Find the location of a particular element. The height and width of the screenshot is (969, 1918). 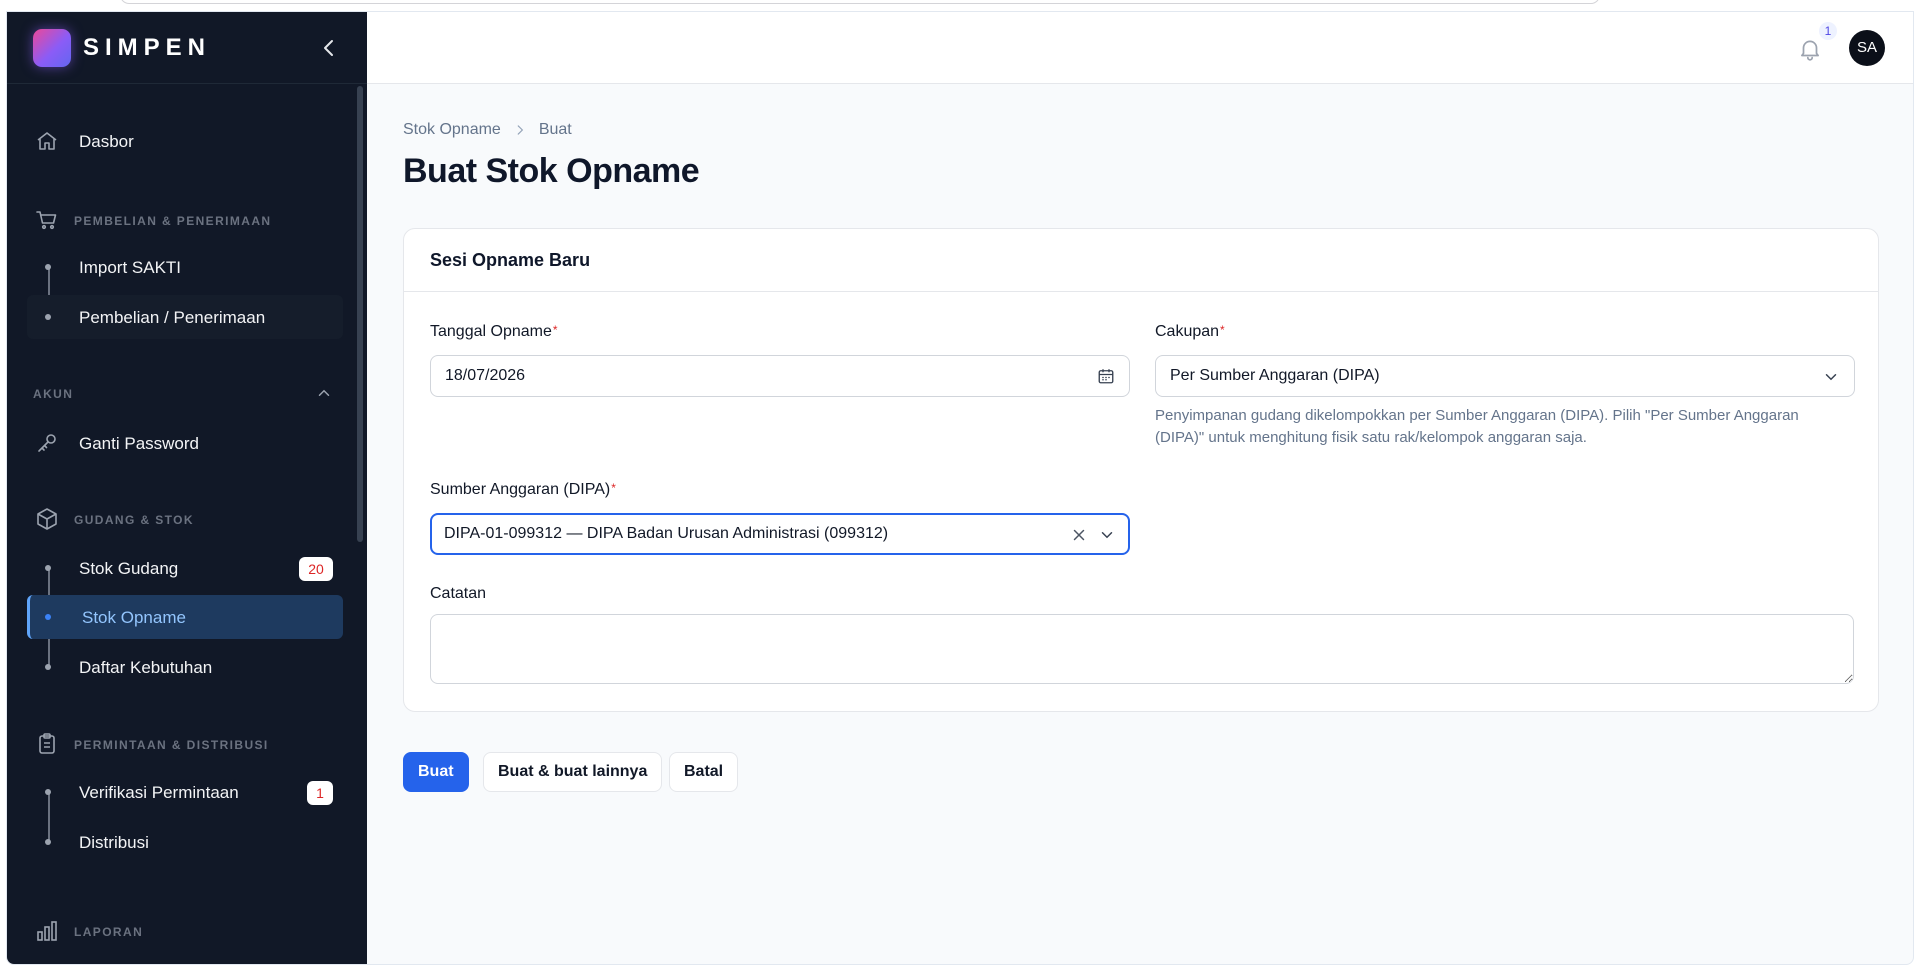

source-label-text: Sumber Anggaran (DIPA) is located at coordinates (520, 489).